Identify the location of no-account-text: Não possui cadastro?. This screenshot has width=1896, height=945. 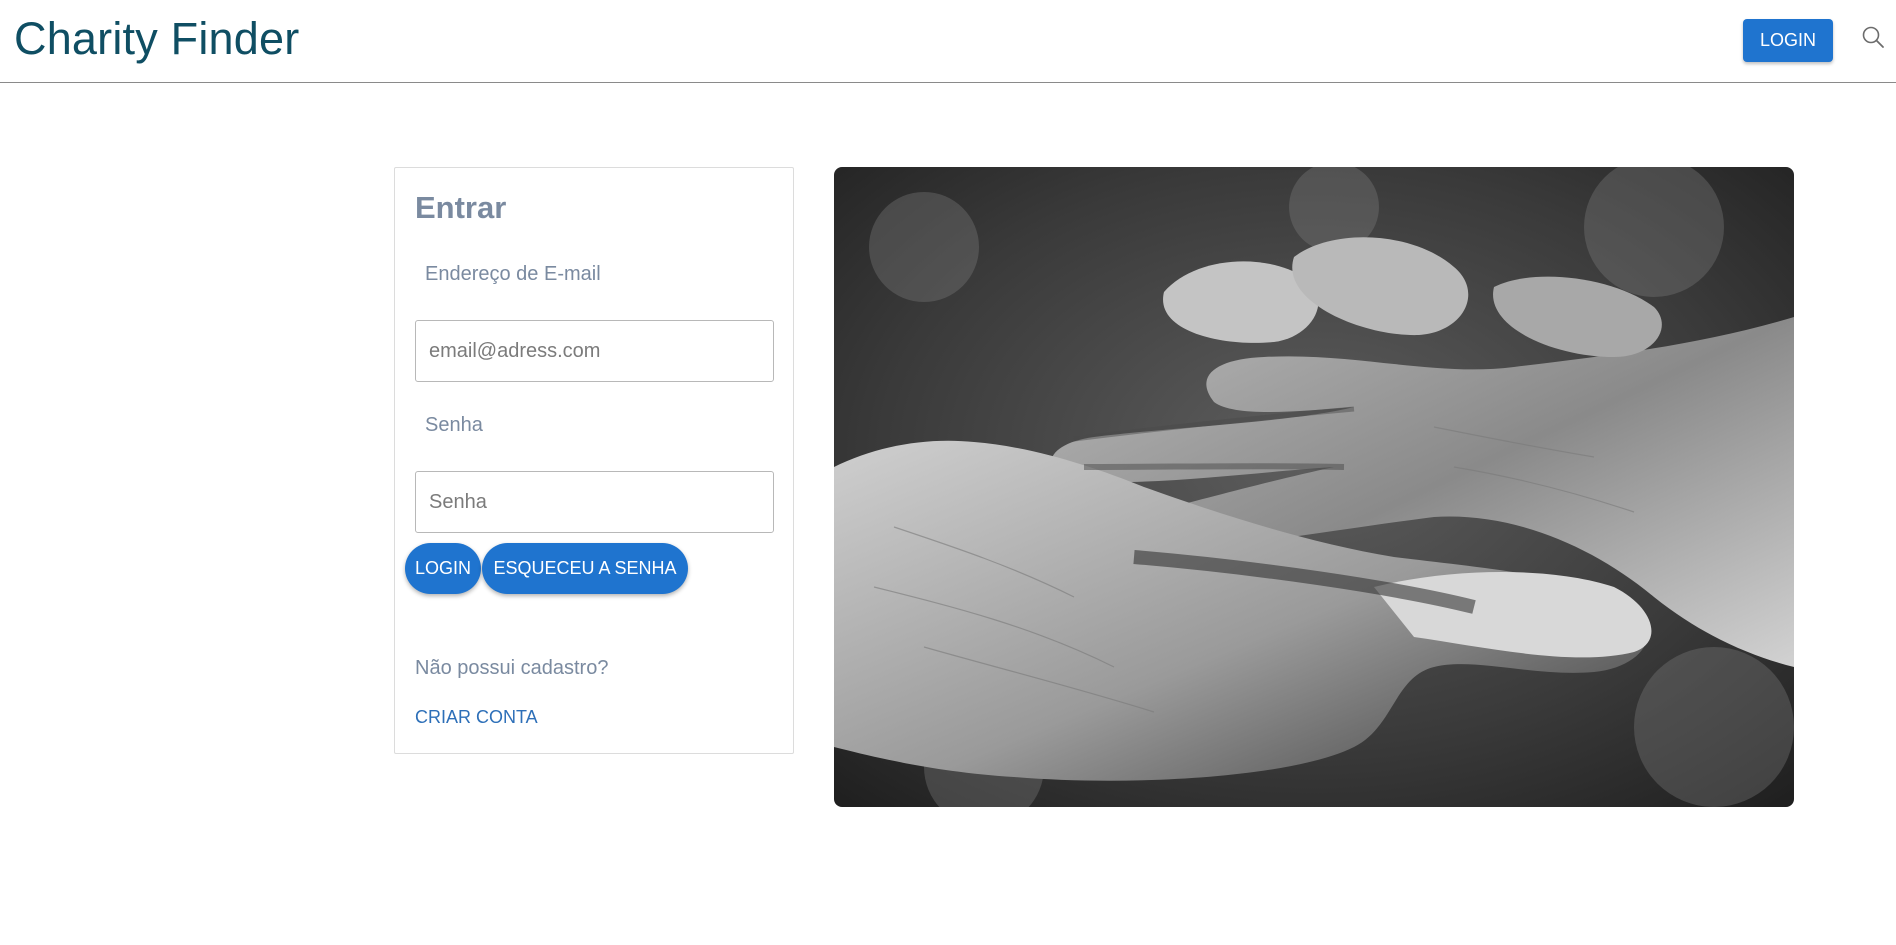
(512, 668).